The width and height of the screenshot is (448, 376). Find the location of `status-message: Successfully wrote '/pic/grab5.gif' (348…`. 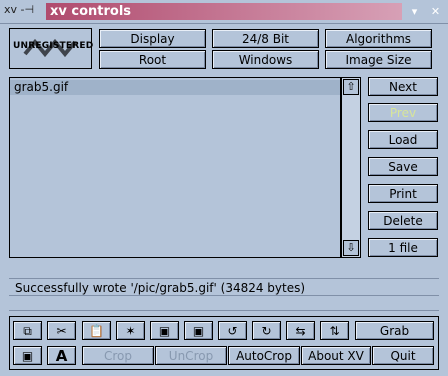

status-message: Successfully wrote '/pic/grab5.gif' (348… is located at coordinates (224, 287).